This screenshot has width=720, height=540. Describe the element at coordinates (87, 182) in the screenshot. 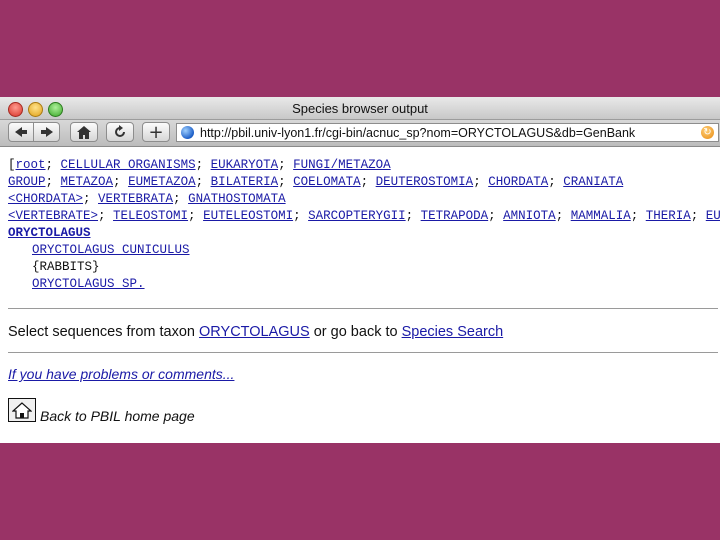

I see `lineage-link: METAZOA` at that location.